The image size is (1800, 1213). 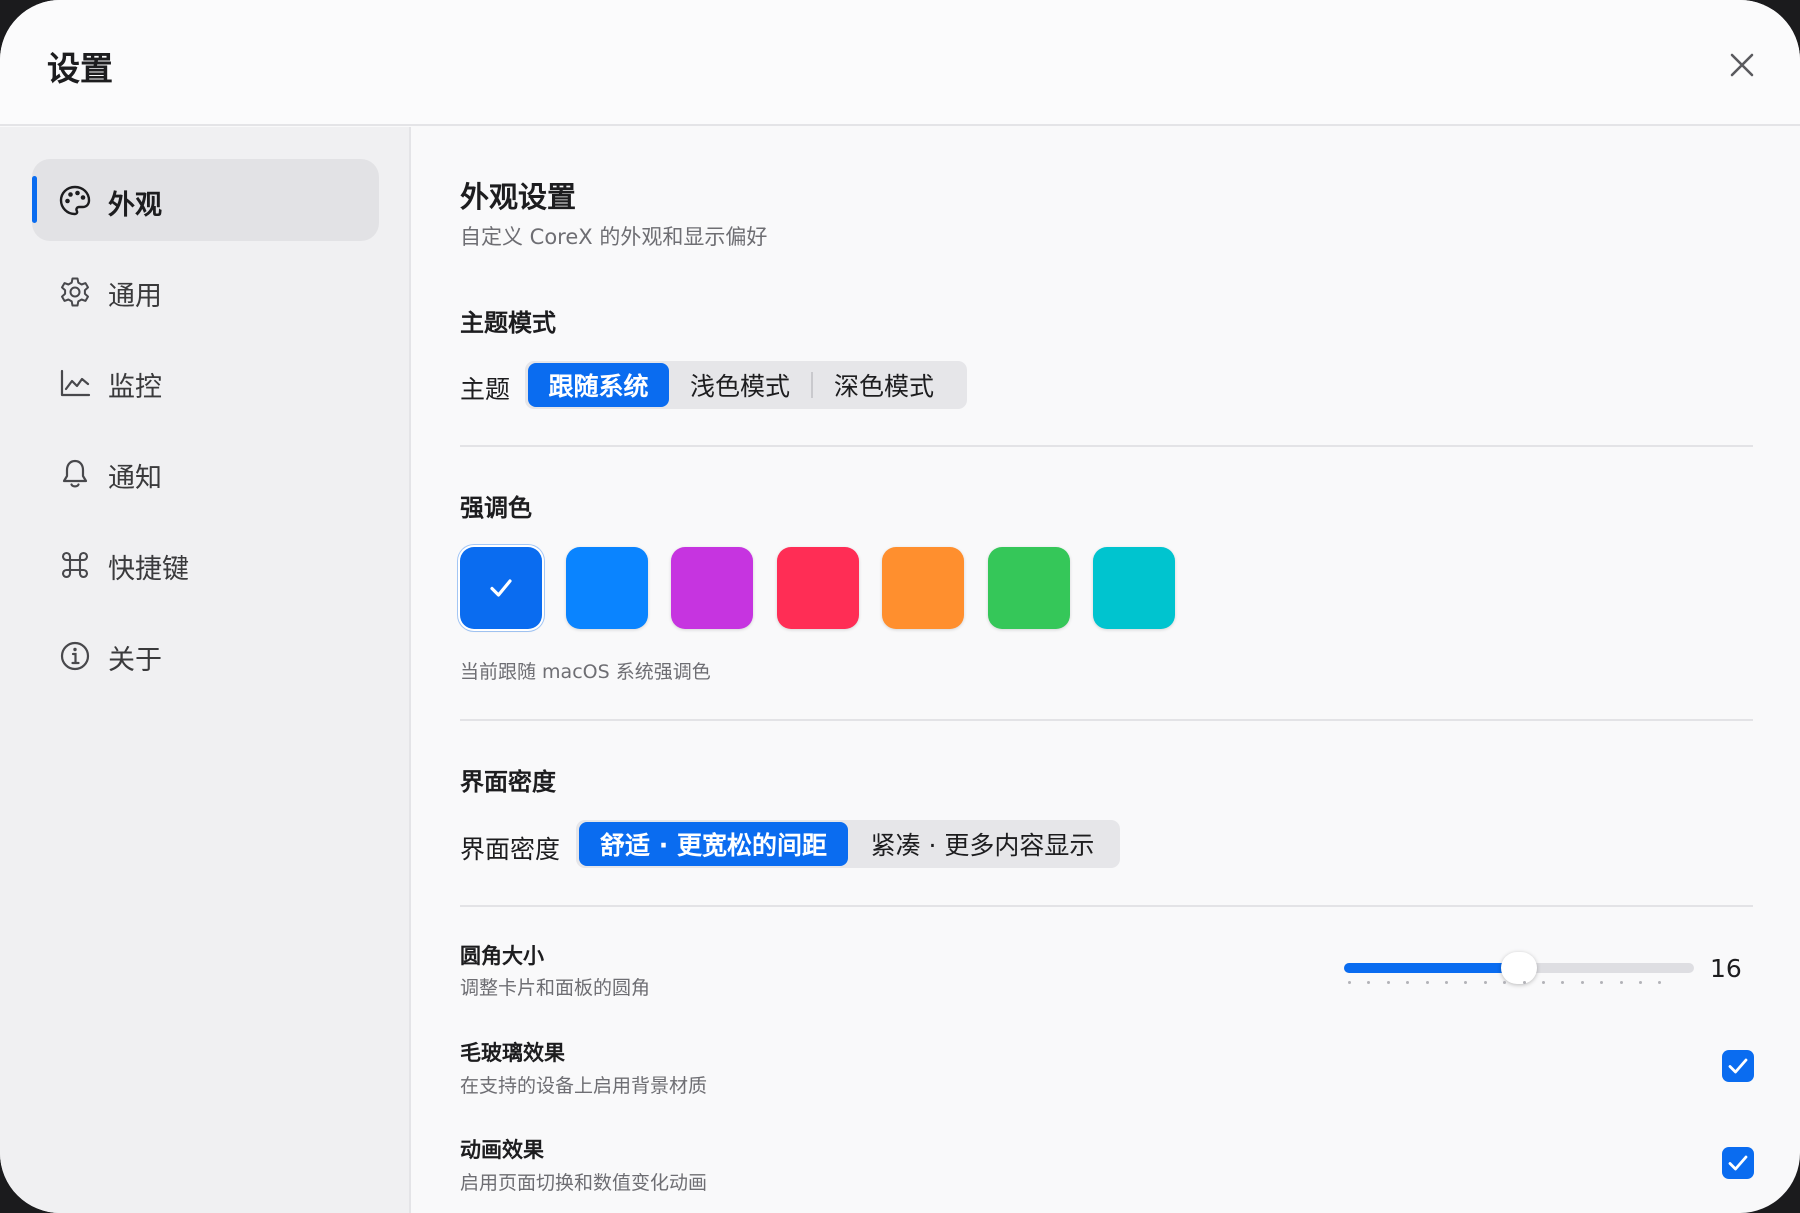 I want to click on theme-label: 主题, so click(x=485, y=389).